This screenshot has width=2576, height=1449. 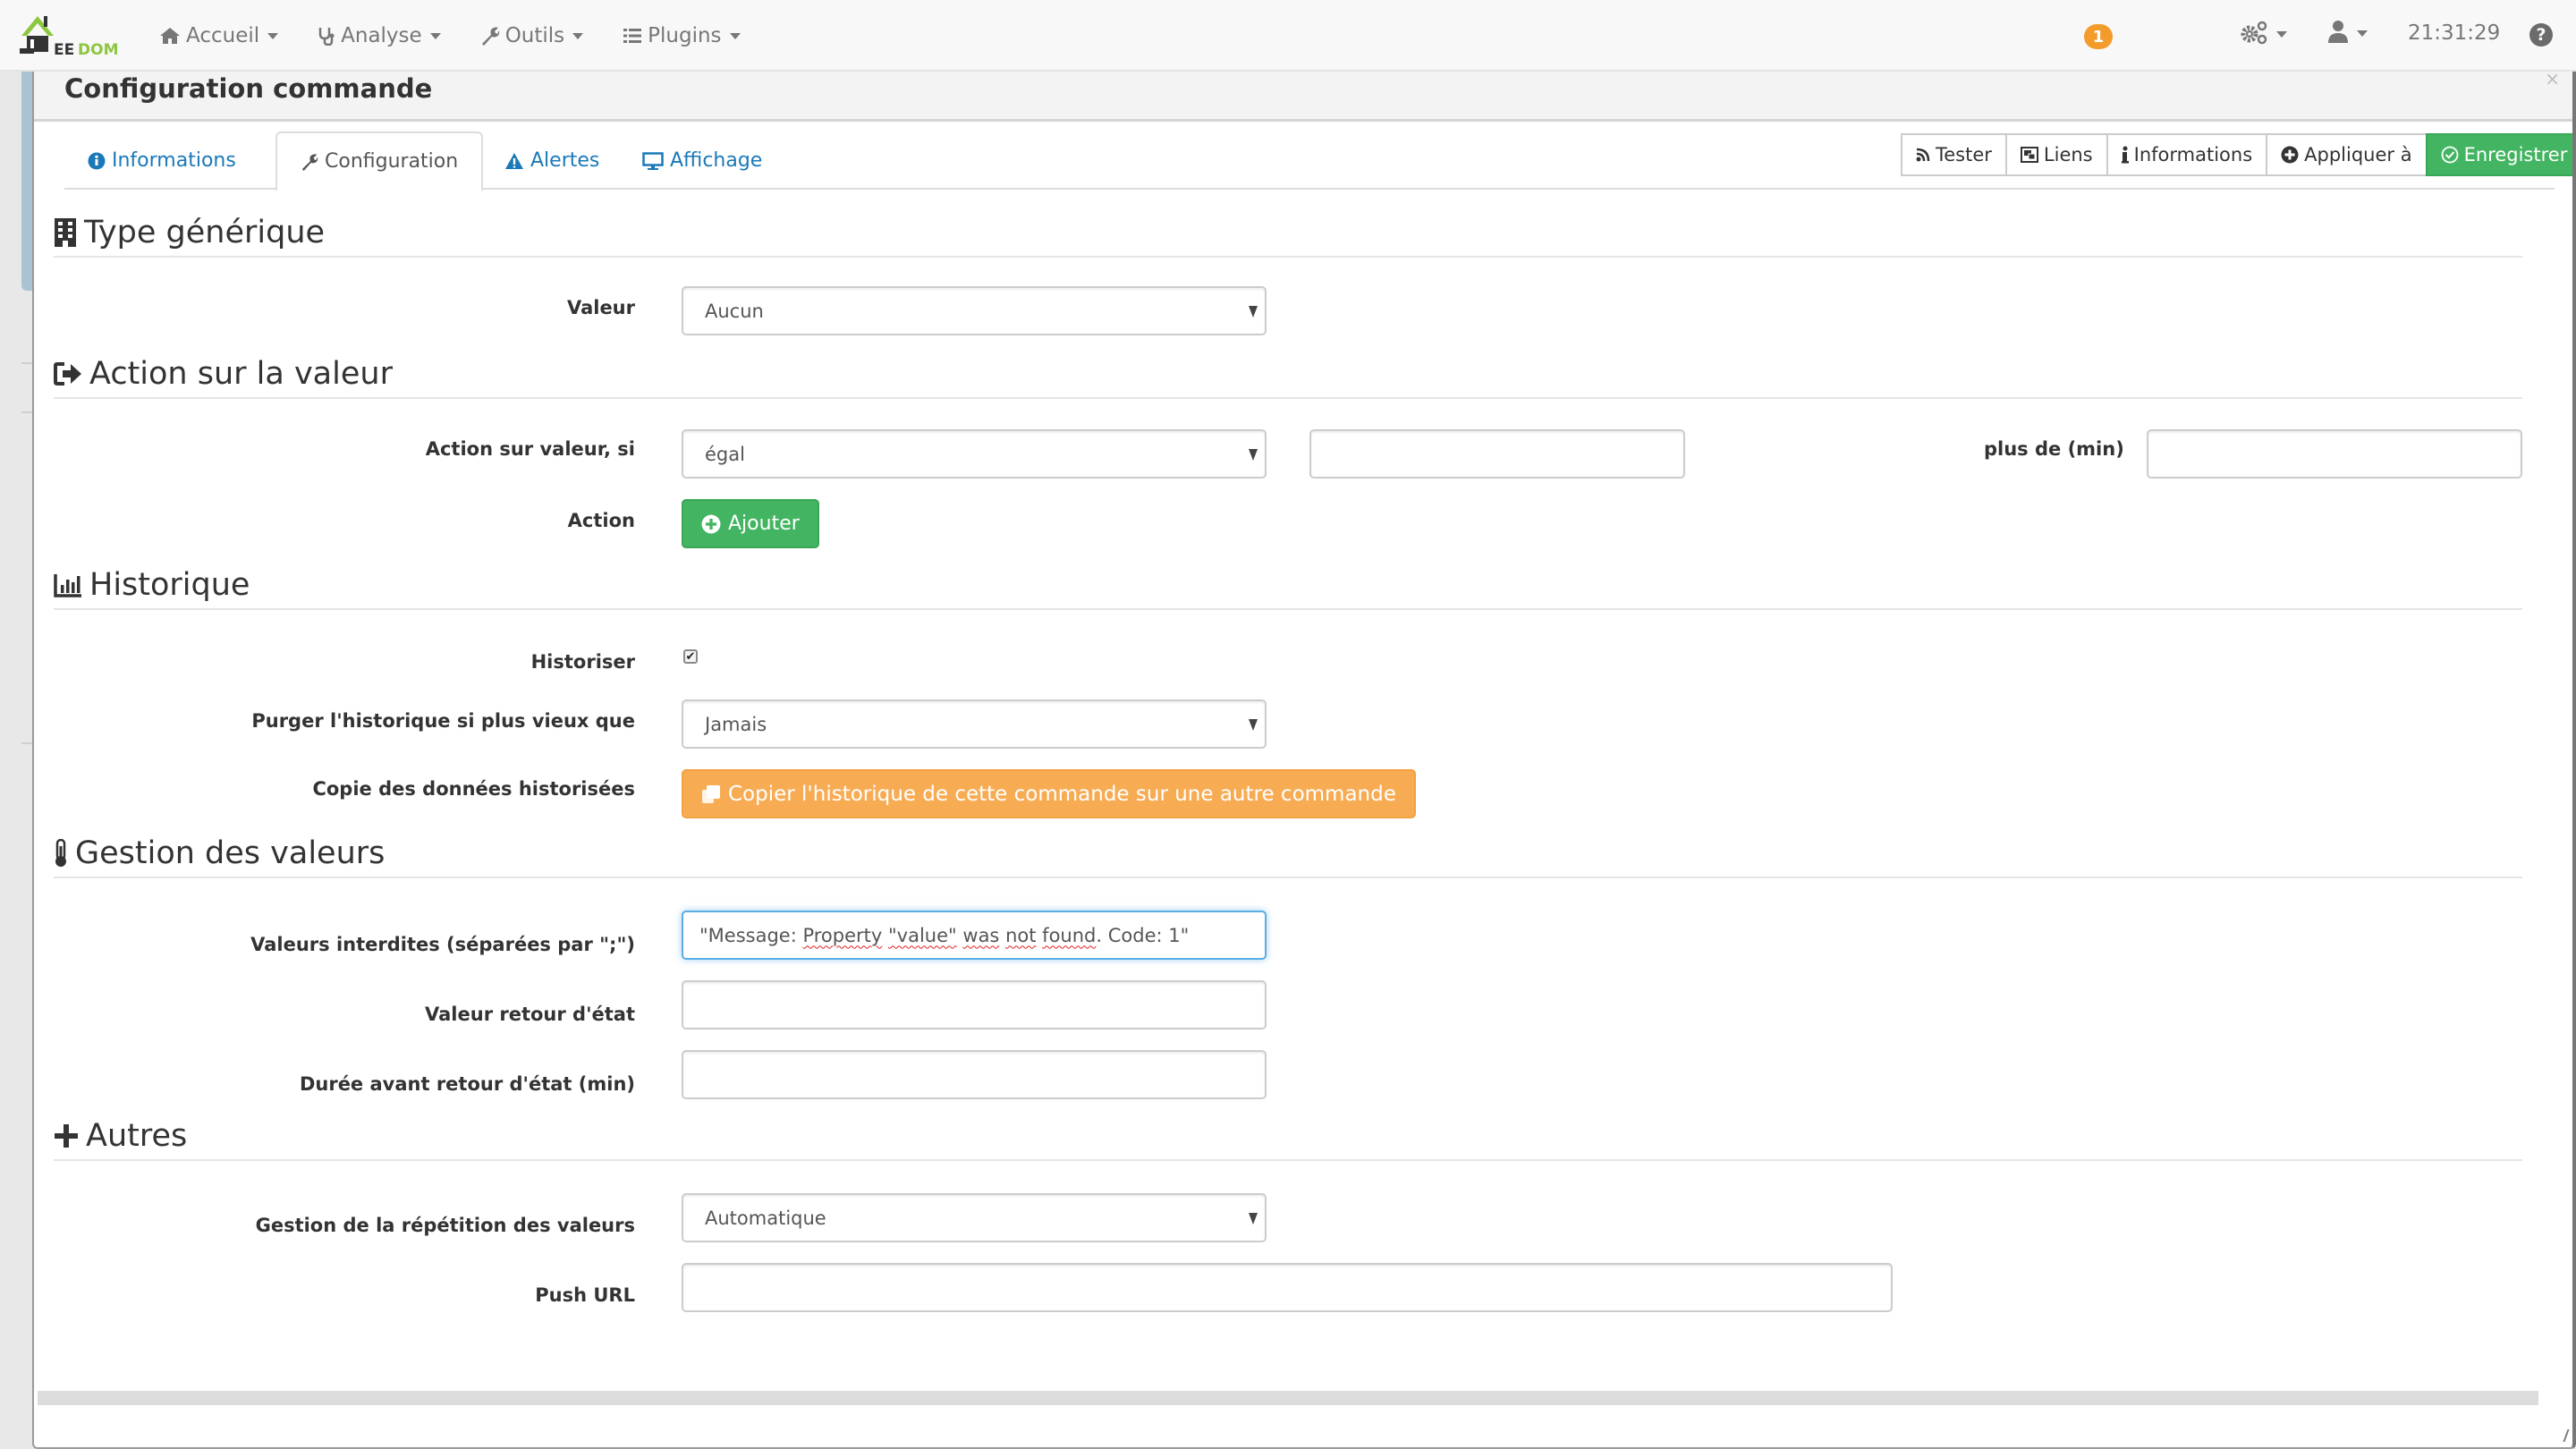 I want to click on notification-badge: 1, so click(x=2098, y=36).